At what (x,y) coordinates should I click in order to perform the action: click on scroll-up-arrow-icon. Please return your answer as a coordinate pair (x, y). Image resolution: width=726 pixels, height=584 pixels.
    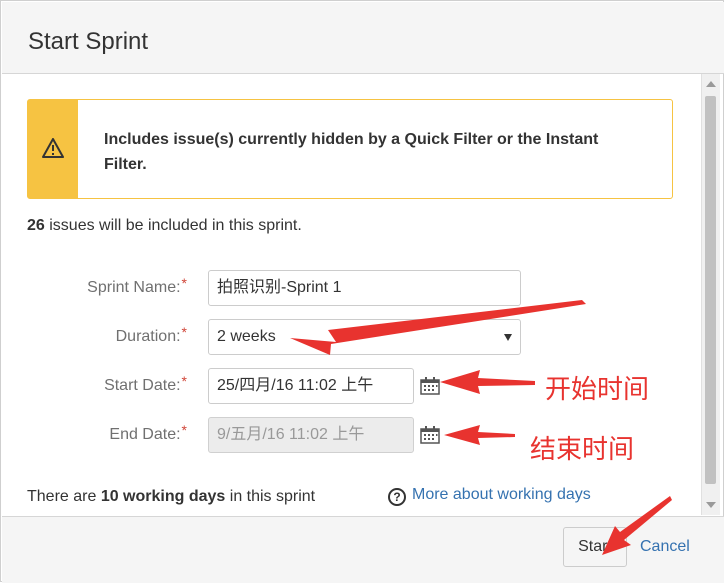
    Looking at the image, I should click on (711, 84).